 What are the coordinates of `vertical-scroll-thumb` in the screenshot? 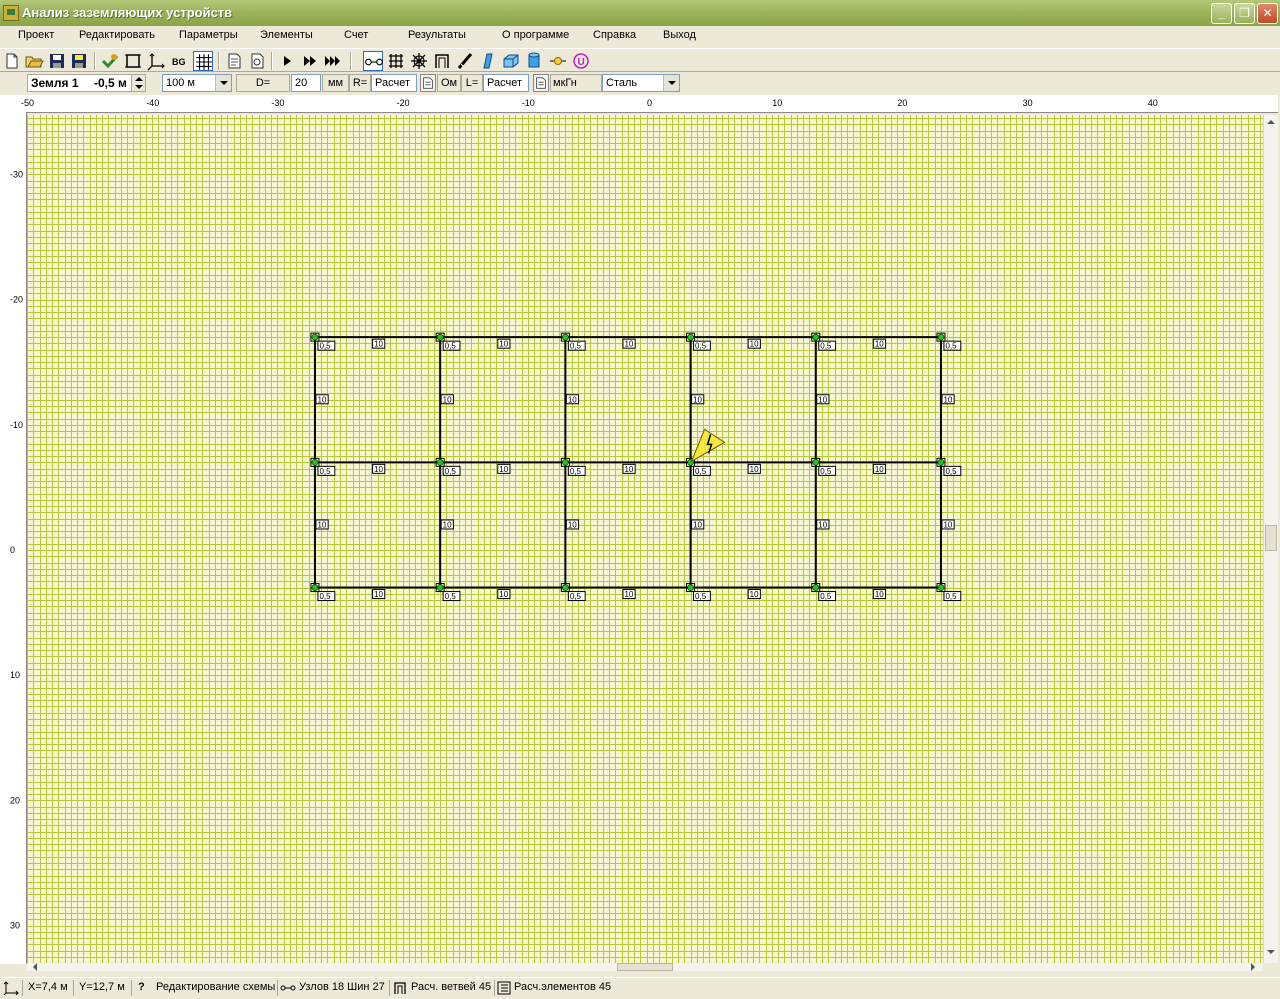 It's located at (1271, 538).